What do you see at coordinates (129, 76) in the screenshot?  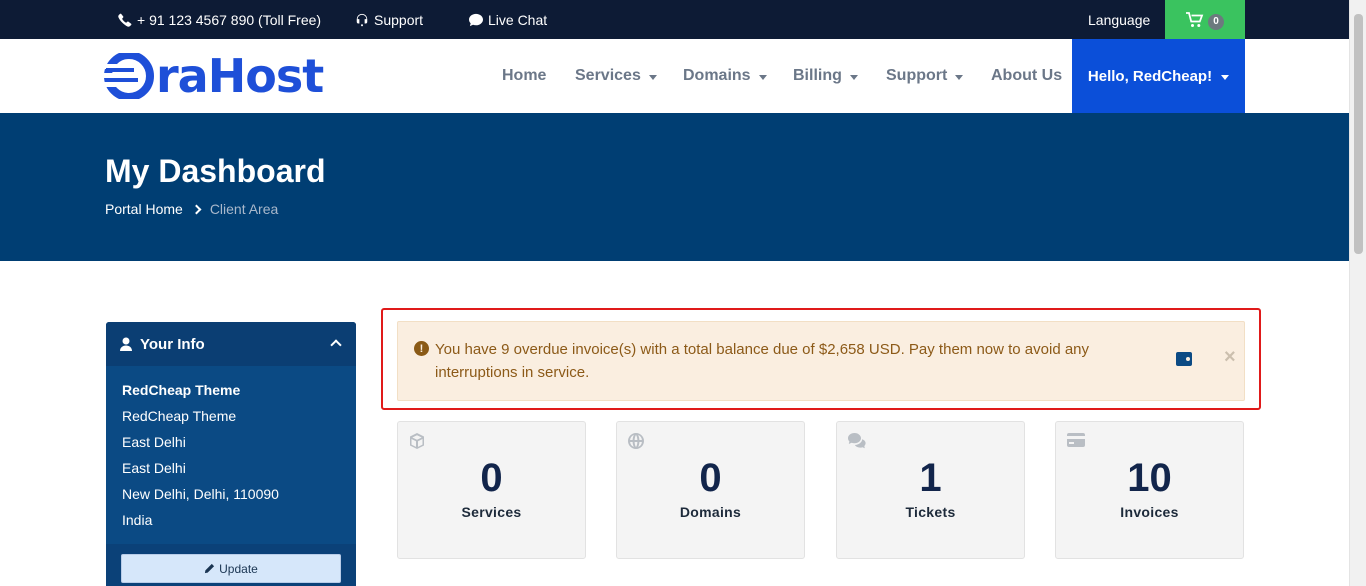 I see `logo-mark-icon` at bounding box center [129, 76].